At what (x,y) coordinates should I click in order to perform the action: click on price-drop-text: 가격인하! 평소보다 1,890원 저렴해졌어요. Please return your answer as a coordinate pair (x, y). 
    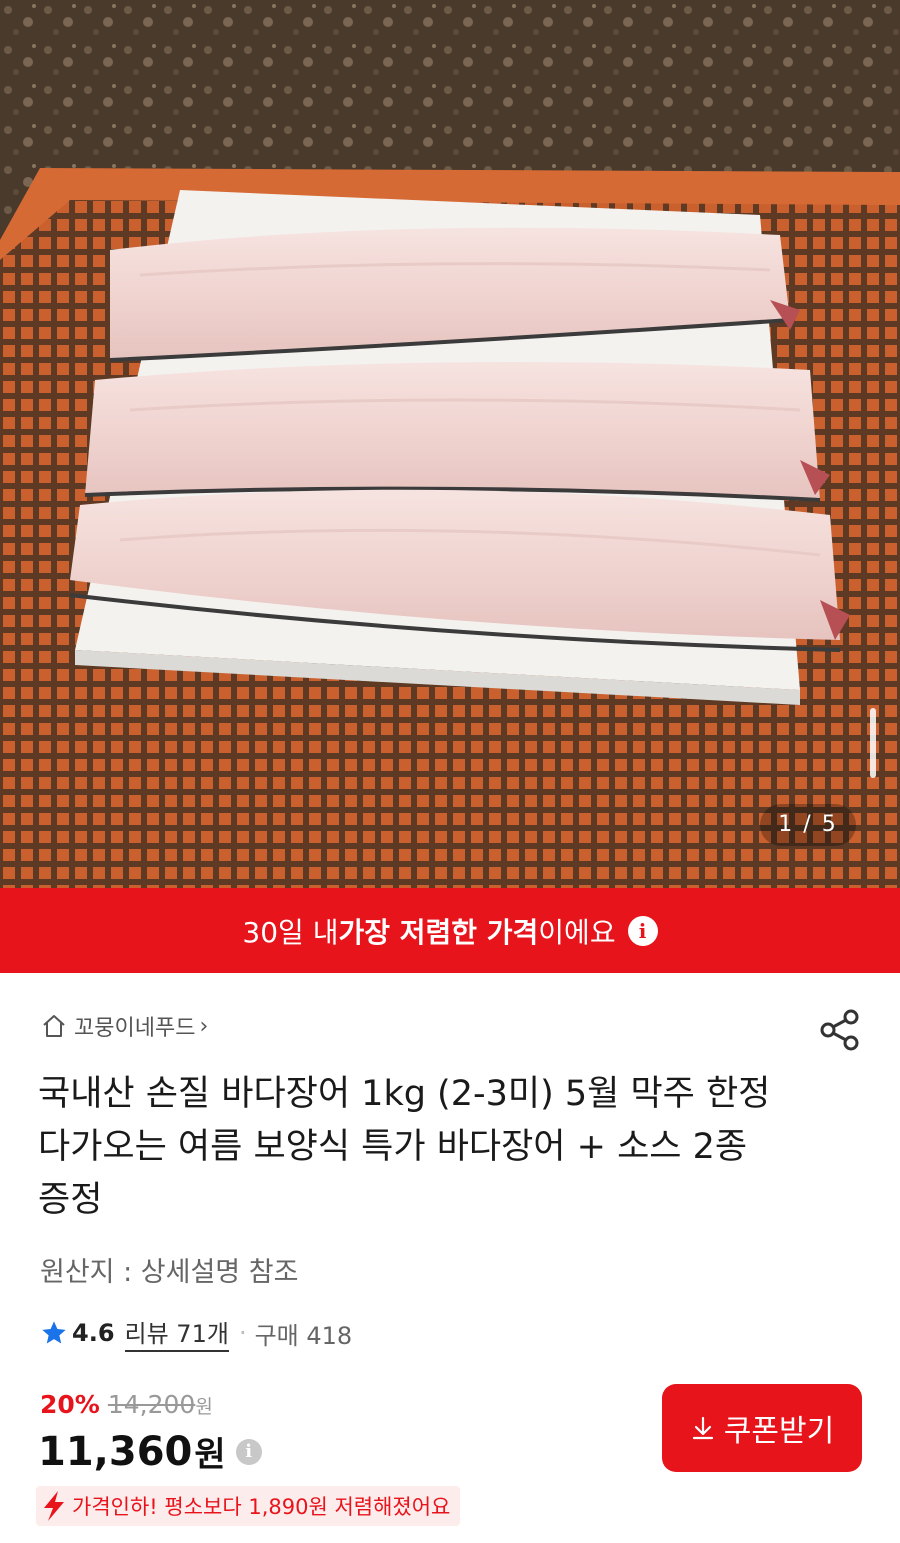
    Looking at the image, I should click on (261, 1507).